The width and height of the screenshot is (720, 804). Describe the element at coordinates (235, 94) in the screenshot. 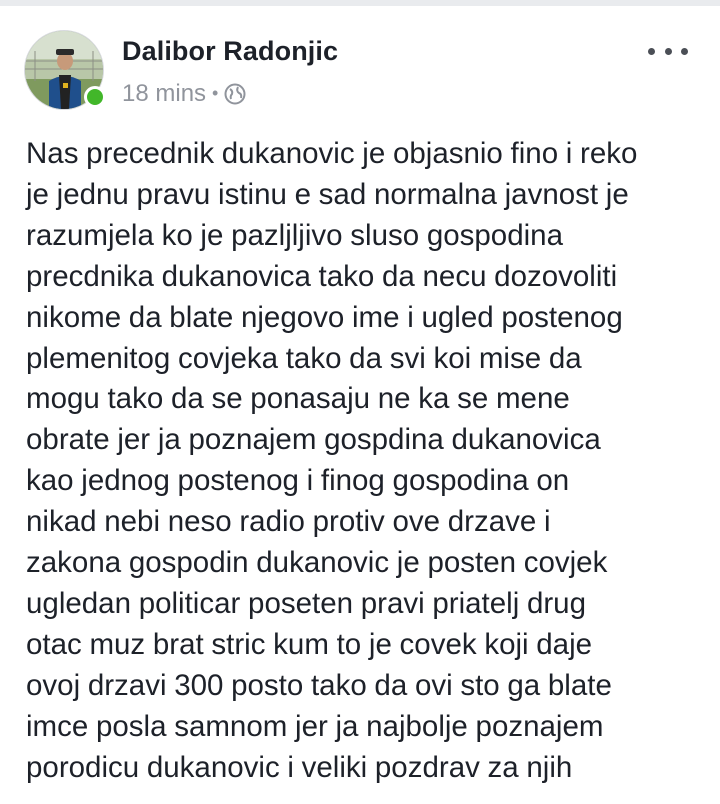

I see `globe-icon` at that location.